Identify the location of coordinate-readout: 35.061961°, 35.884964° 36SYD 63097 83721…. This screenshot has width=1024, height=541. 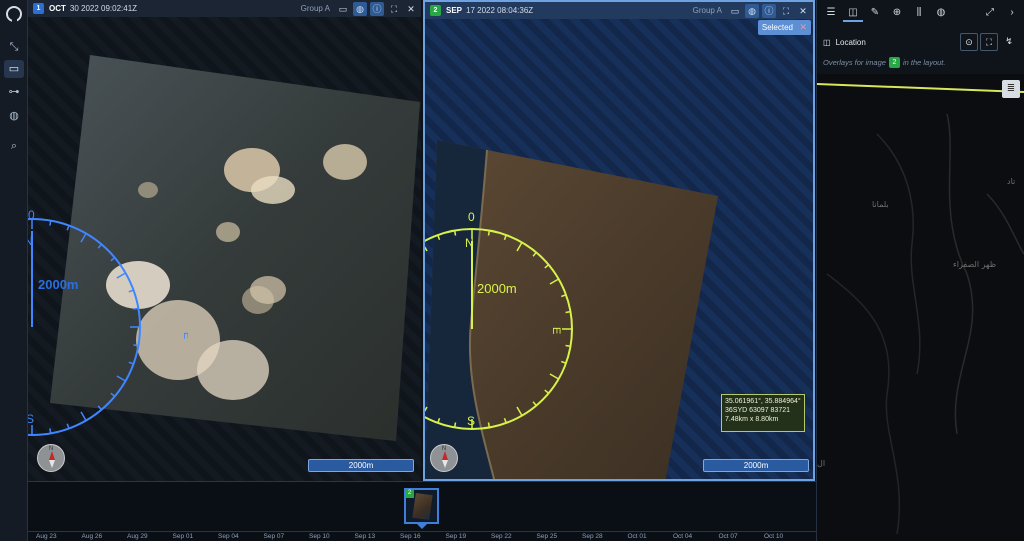
(763, 413).